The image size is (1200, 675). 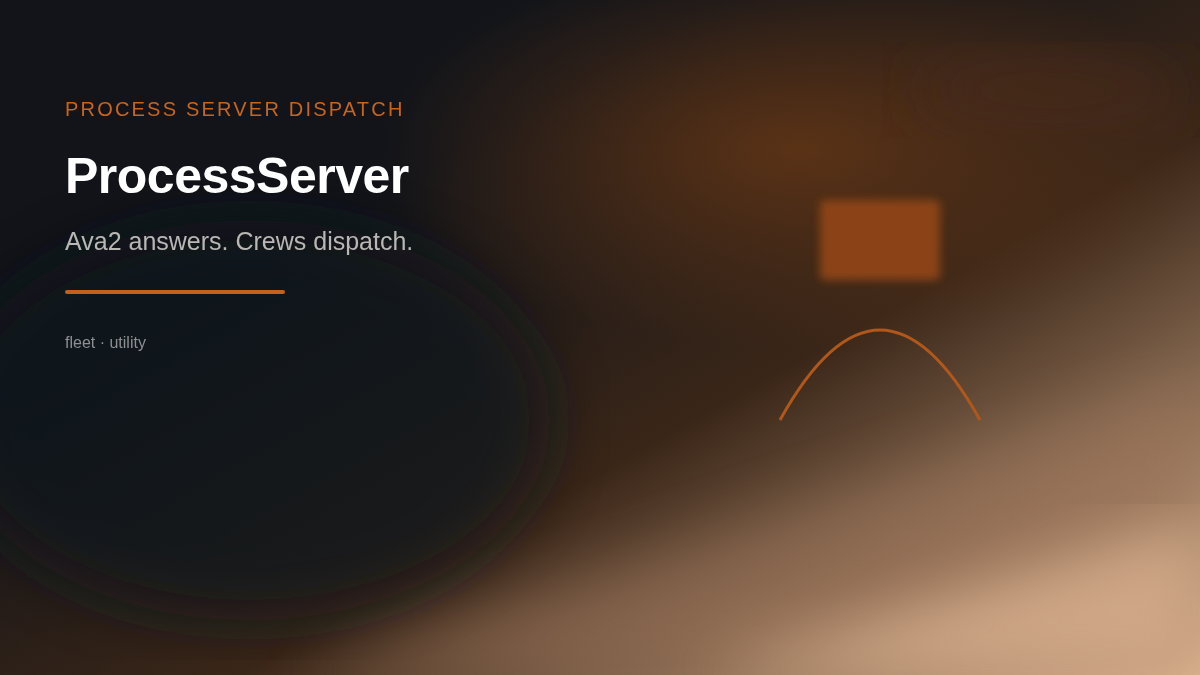 What do you see at coordinates (237, 176) in the screenshot?
I see `page-title: ProcessServer` at bounding box center [237, 176].